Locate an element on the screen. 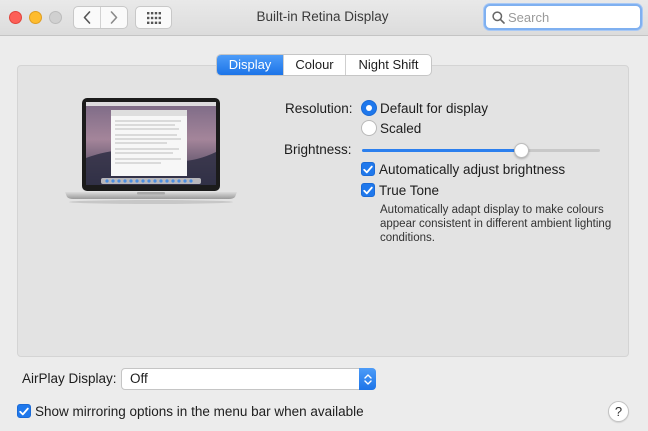  brightness-slider-knob is located at coordinates (521, 150).